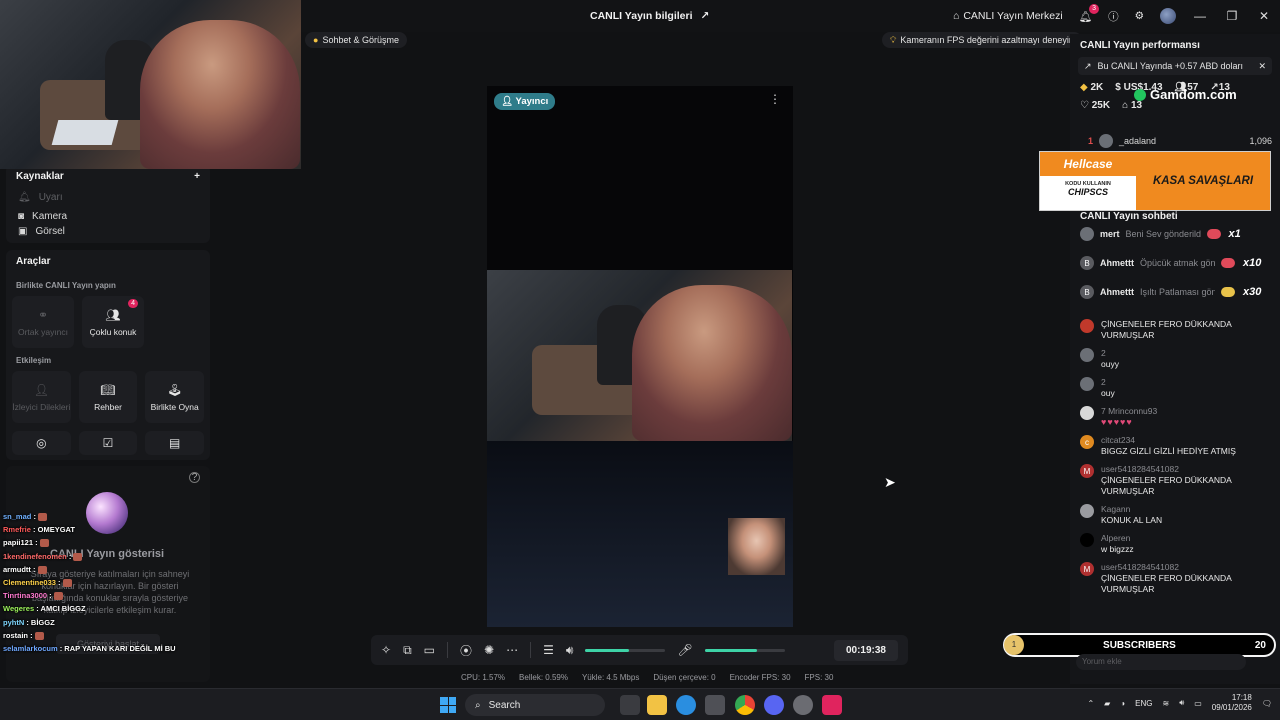 The height and width of the screenshot is (720, 1280). What do you see at coordinates (686, 705) in the screenshot?
I see `edge-icon` at bounding box center [686, 705].